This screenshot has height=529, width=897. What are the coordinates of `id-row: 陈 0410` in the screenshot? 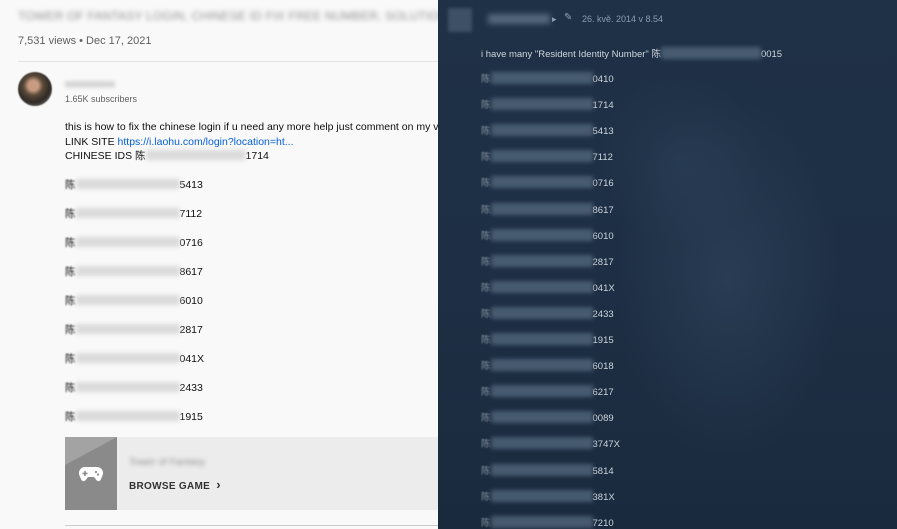 It's located at (547, 78).